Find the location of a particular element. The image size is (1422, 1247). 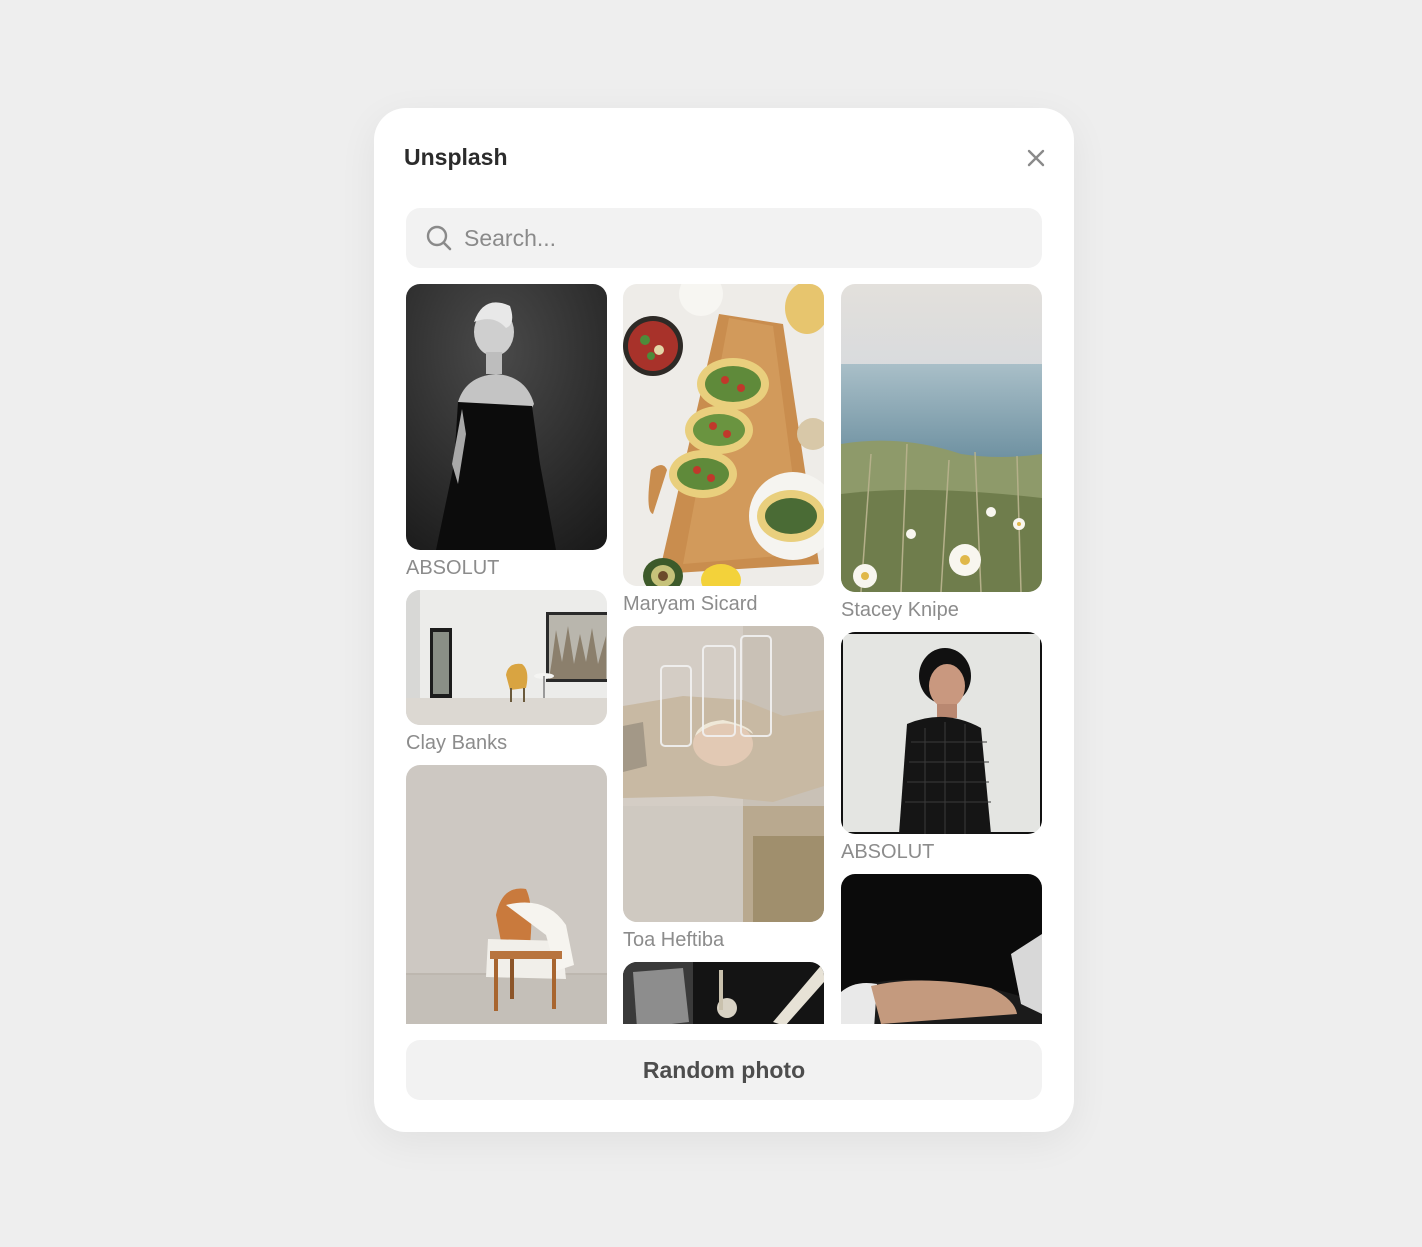

photo-column-2: Maryam Sicard Toa Heftiba is located at coordinates (723, 654).